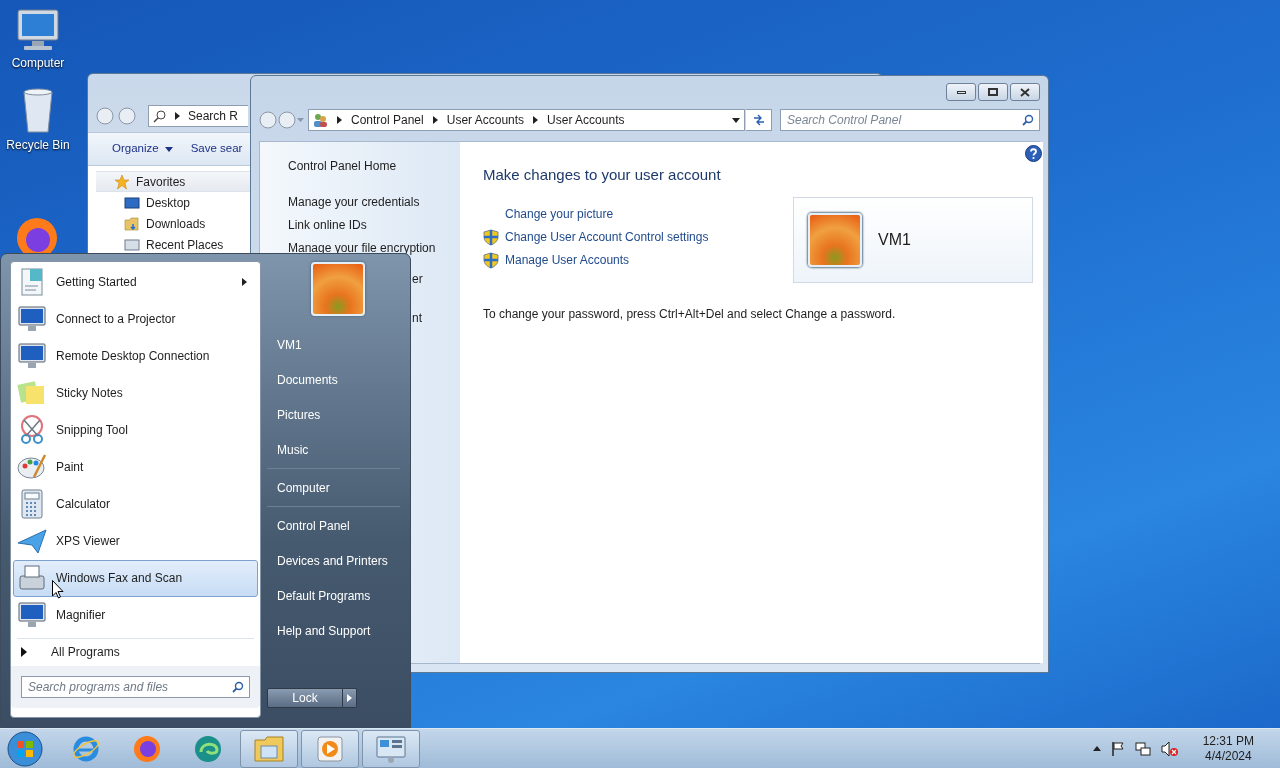 The height and width of the screenshot is (768, 1280). What do you see at coordinates (1142, 748) in the screenshot?
I see `network-icon` at bounding box center [1142, 748].